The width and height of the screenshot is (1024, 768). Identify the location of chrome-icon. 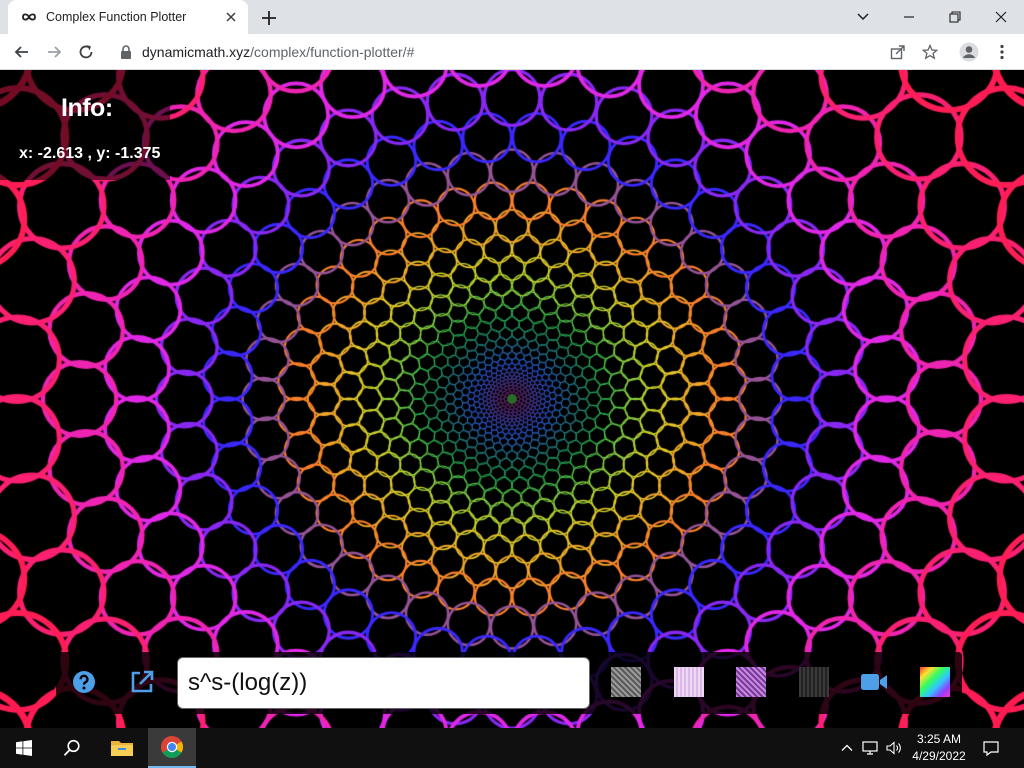
(172, 747).